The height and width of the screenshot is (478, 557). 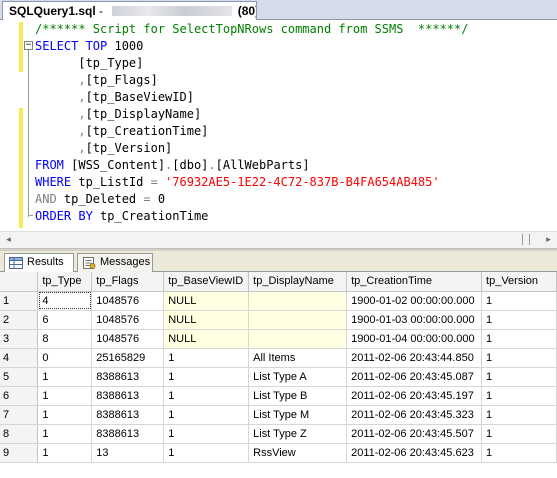 What do you see at coordinates (129, 46) in the screenshot?
I see `code-token: 1000` at bounding box center [129, 46].